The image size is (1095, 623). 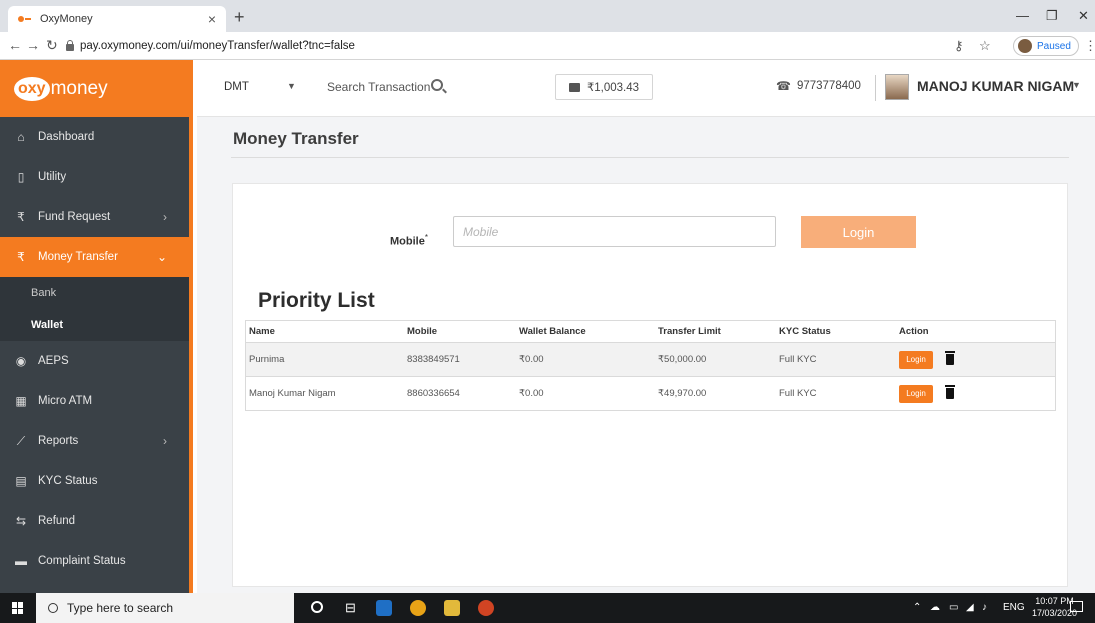 I want to click on cell-transfer-limit: ₹49,970.00, so click(x=714, y=393).